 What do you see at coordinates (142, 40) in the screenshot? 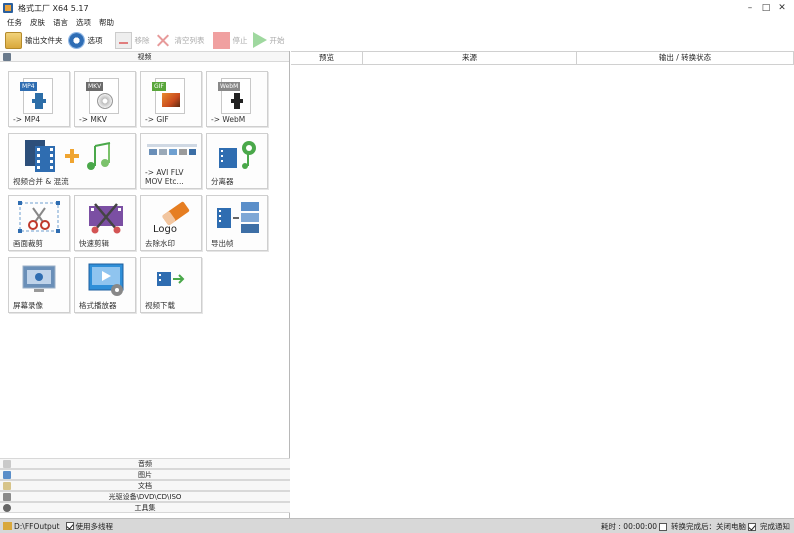
I see `remove-label: 移除` at bounding box center [142, 40].